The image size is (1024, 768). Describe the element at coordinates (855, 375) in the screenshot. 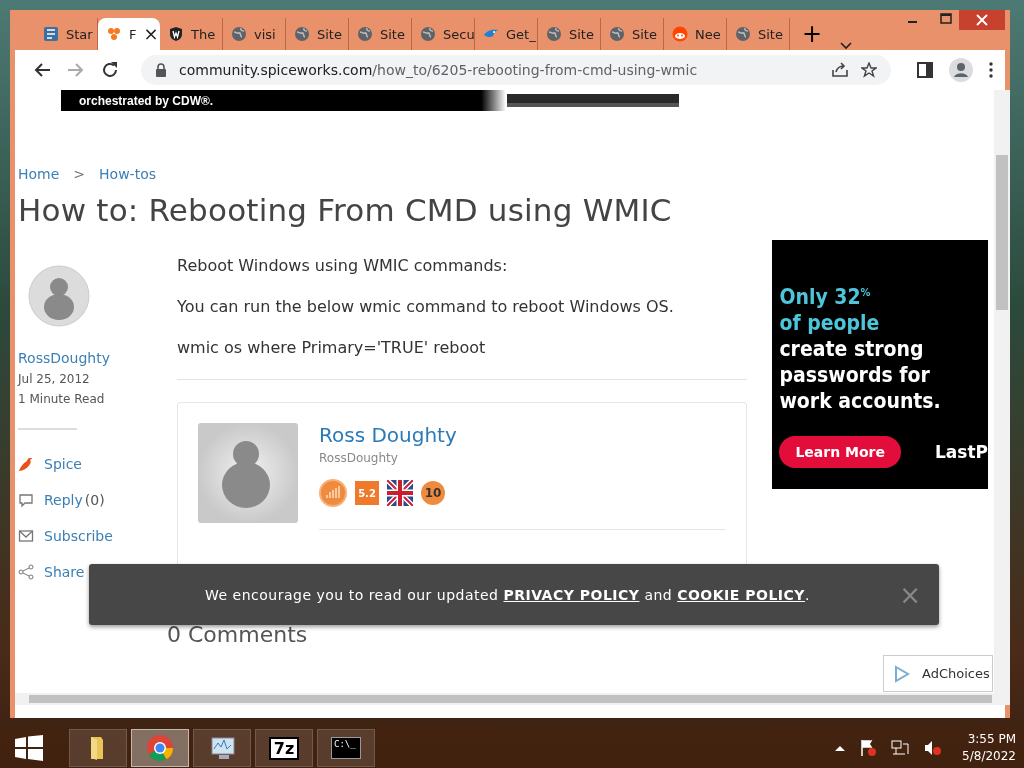

I see `ad-headline: passwords for` at that location.